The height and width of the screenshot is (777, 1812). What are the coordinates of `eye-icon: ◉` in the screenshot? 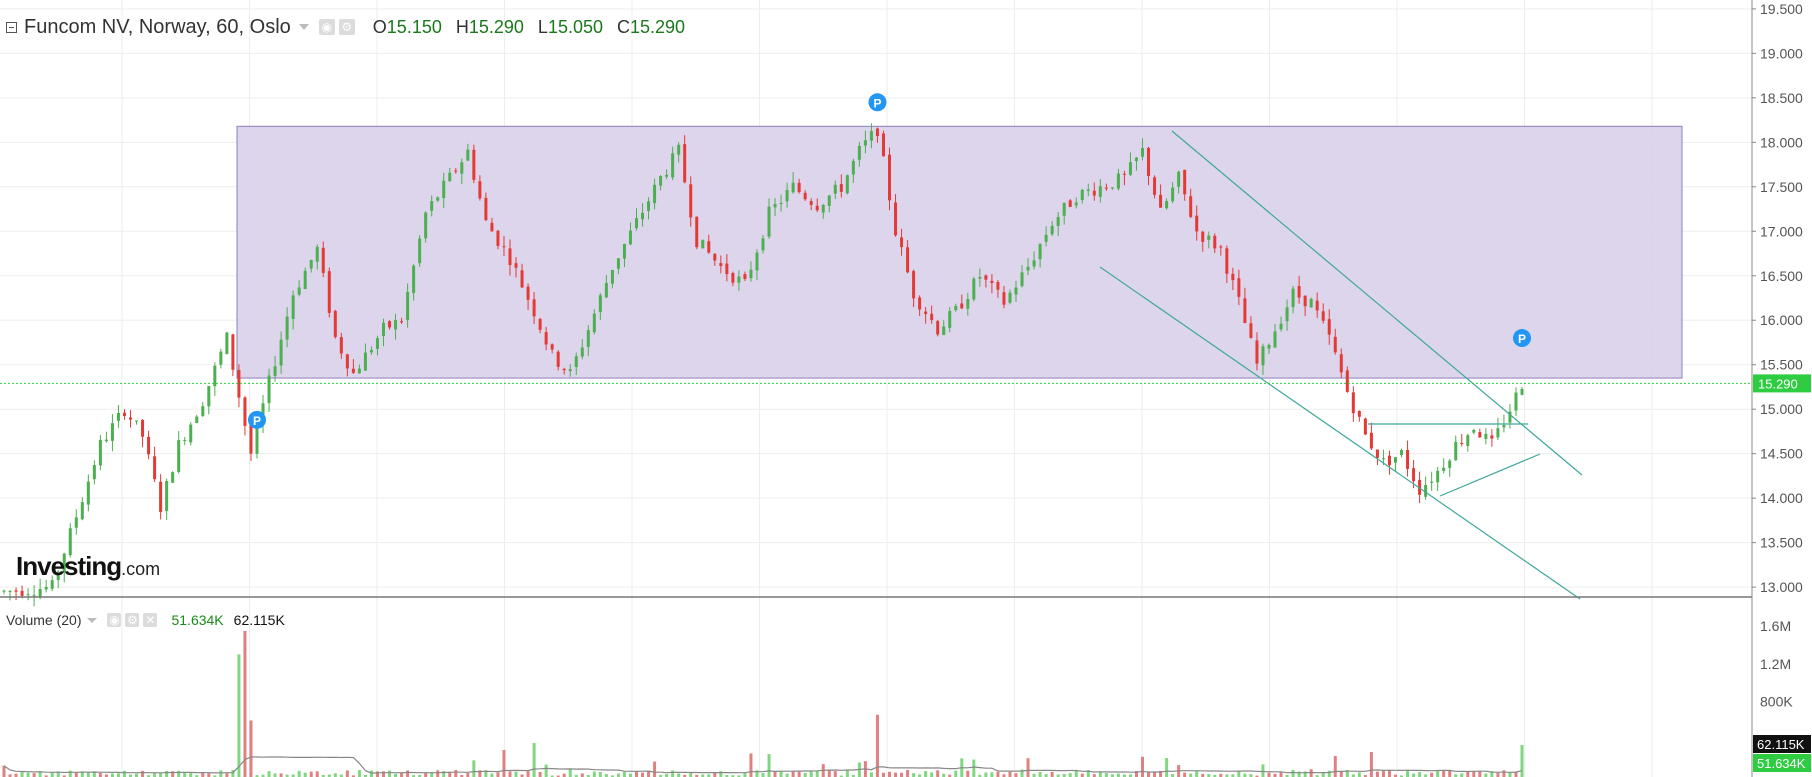 It's located at (114, 620).